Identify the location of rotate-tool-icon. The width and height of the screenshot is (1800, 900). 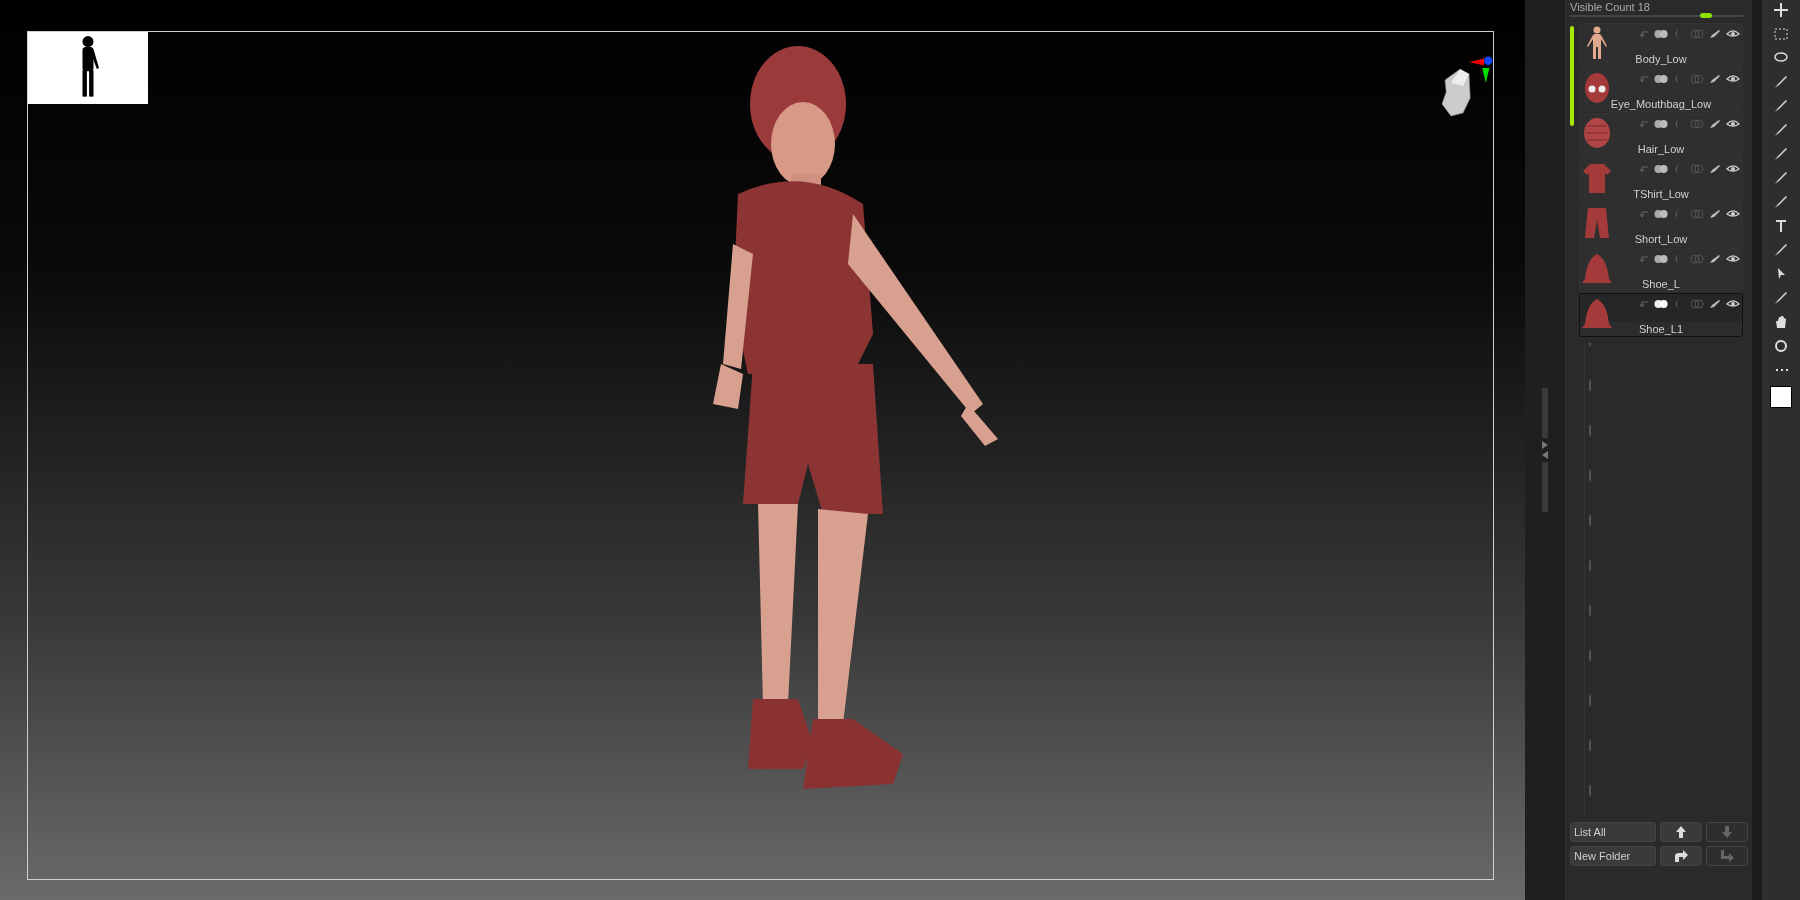
(1781, 346).